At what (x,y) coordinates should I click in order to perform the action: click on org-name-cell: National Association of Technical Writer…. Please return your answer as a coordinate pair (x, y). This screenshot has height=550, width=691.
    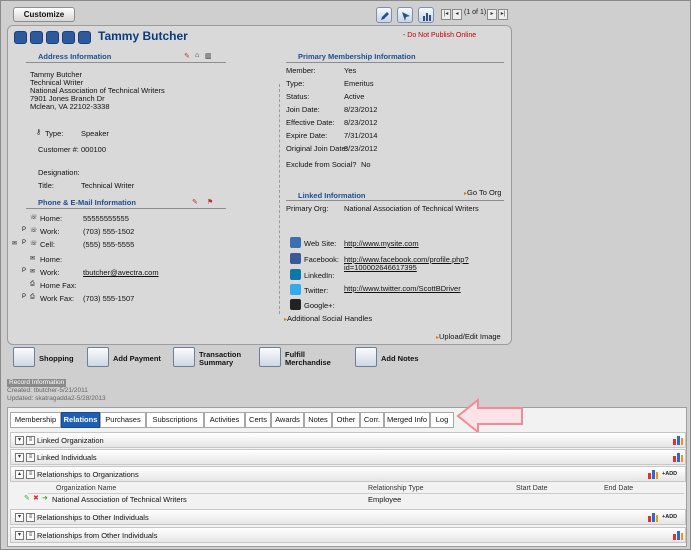
    Looking at the image, I should click on (119, 499).